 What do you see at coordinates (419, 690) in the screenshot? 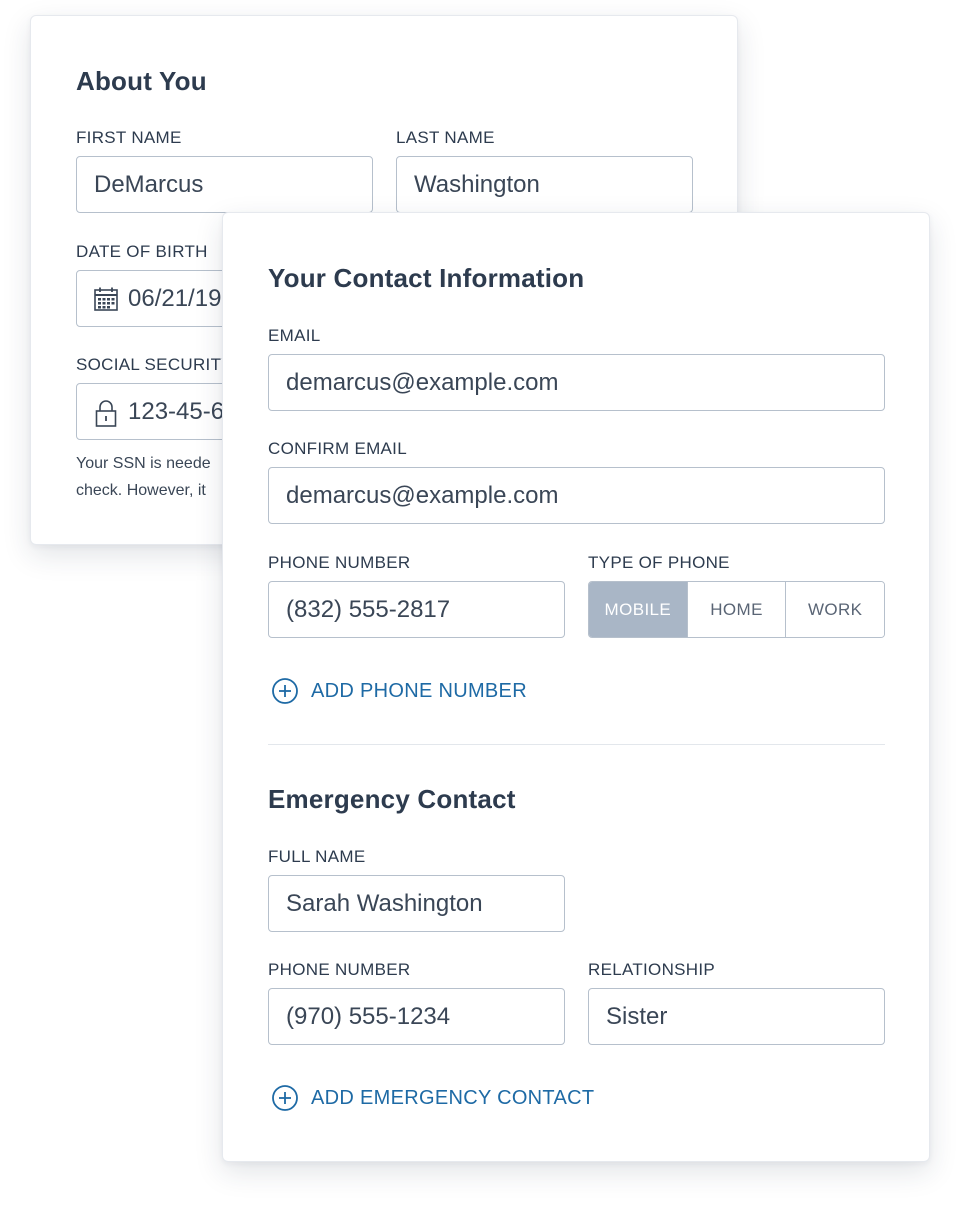
I see `add-phone-number-label: ADD PHONE NUMBER` at bounding box center [419, 690].